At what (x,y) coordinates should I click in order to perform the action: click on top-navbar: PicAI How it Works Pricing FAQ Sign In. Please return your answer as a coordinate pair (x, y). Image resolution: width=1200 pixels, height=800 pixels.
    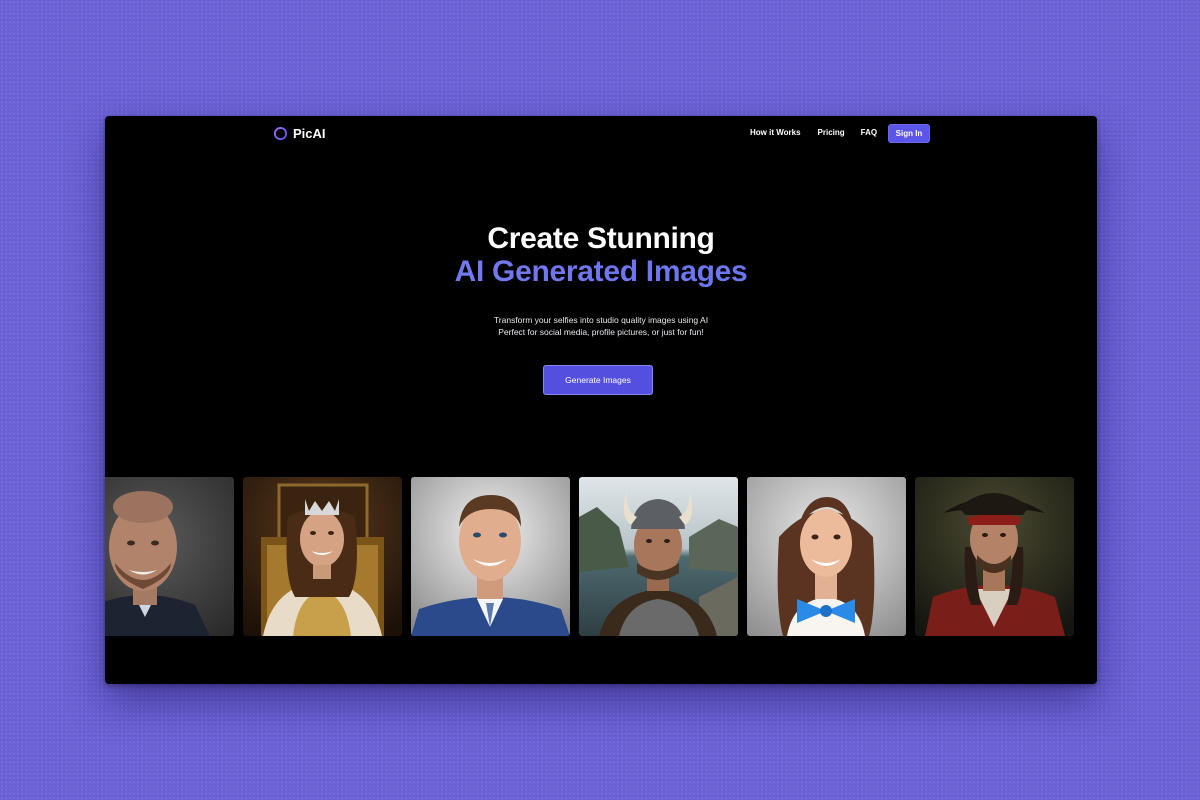
    Looking at the image, I should click on (601, 134).